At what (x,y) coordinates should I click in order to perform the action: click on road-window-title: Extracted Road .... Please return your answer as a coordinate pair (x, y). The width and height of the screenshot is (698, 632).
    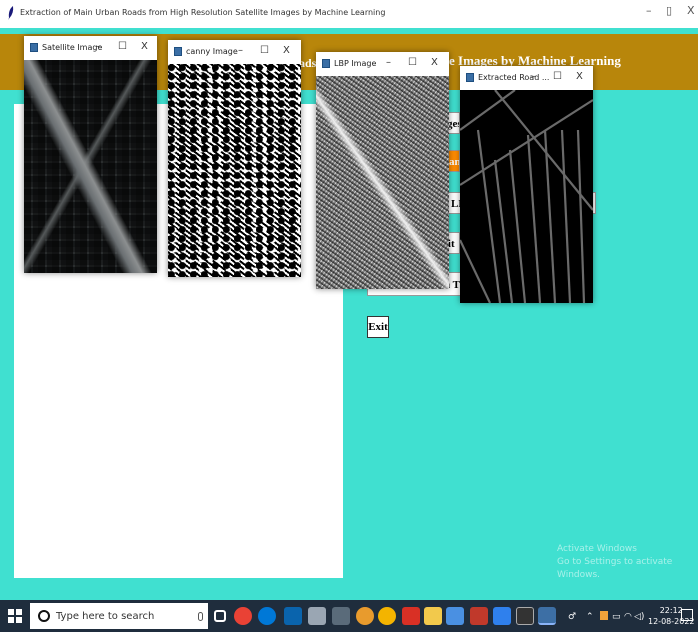
    Looking at the image, I should click on (514, 77).